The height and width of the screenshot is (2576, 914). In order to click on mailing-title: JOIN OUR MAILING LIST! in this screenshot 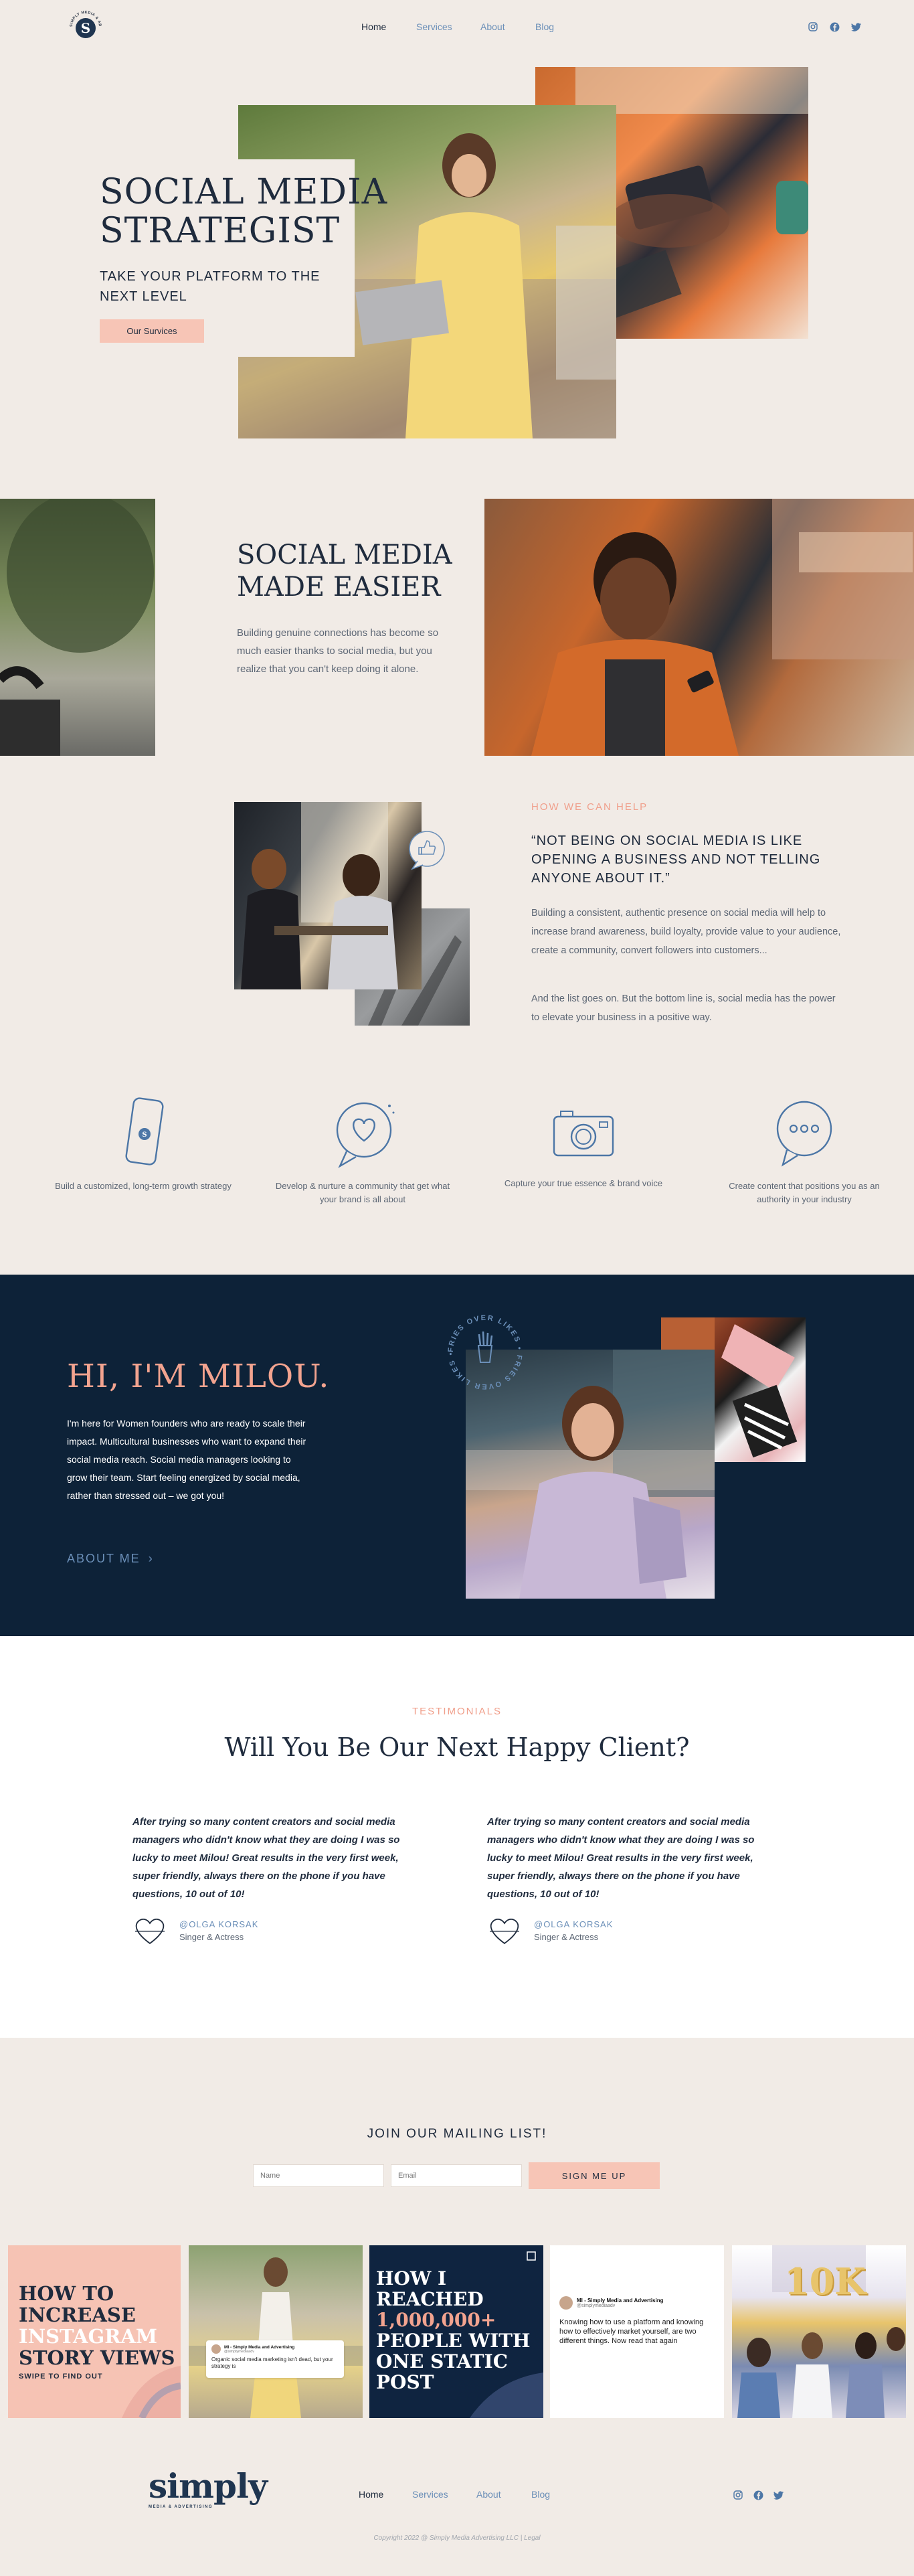, I will do `click(457, 2134)`.